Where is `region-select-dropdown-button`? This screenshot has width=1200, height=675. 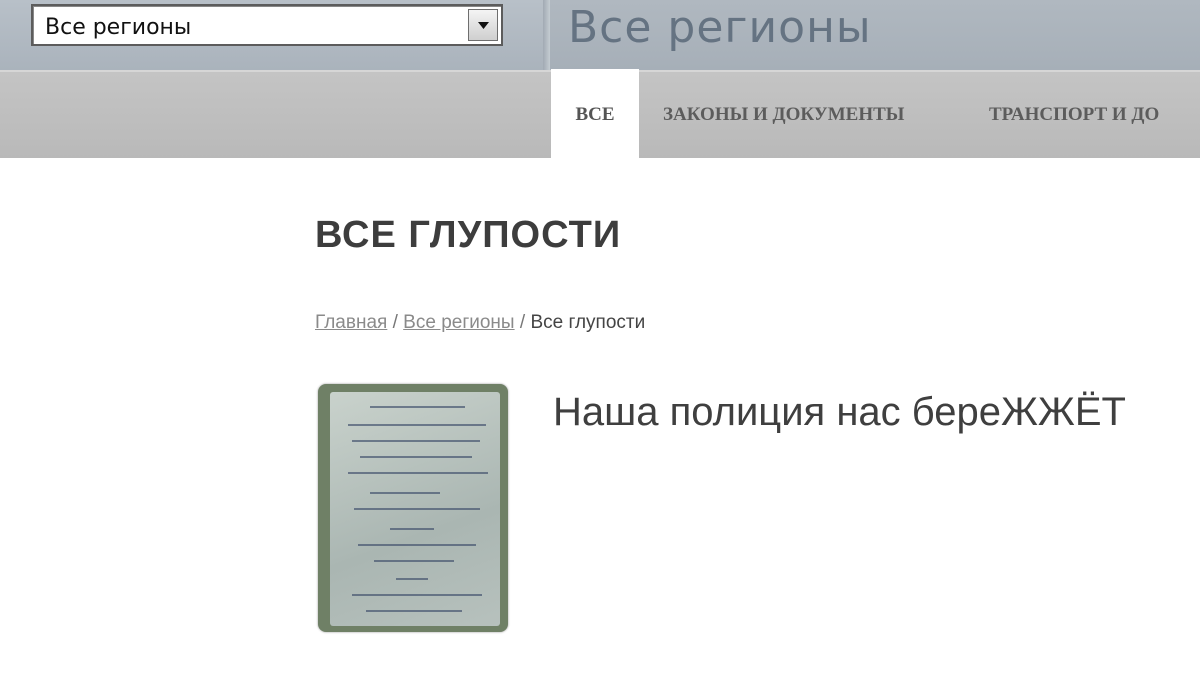 region-select-dropdown-button is located at coordinates (483, 25).